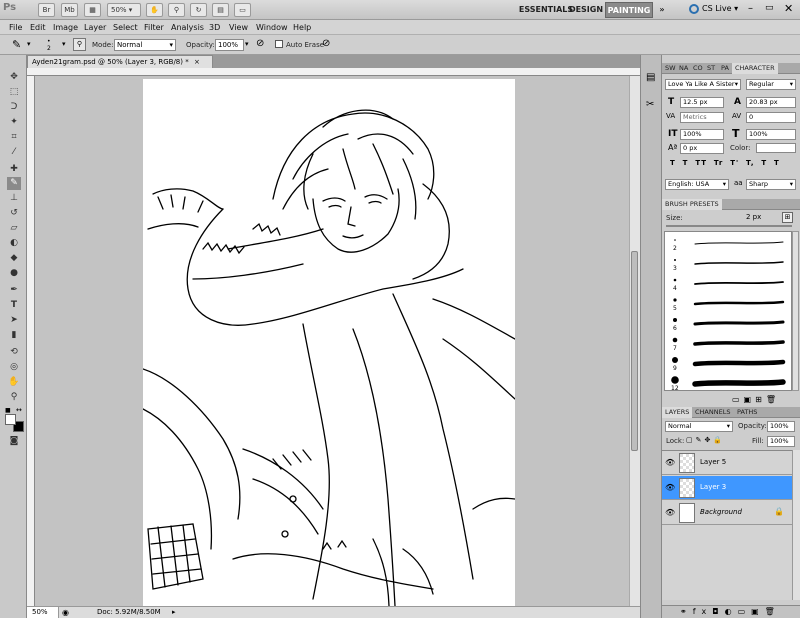 The height and width of the screenshot is (618, 800). What do you see at coordinates (771, 134) in the screenshot?
I see `horizontal-scale-input: 100%` at bounding box center [771, 134].